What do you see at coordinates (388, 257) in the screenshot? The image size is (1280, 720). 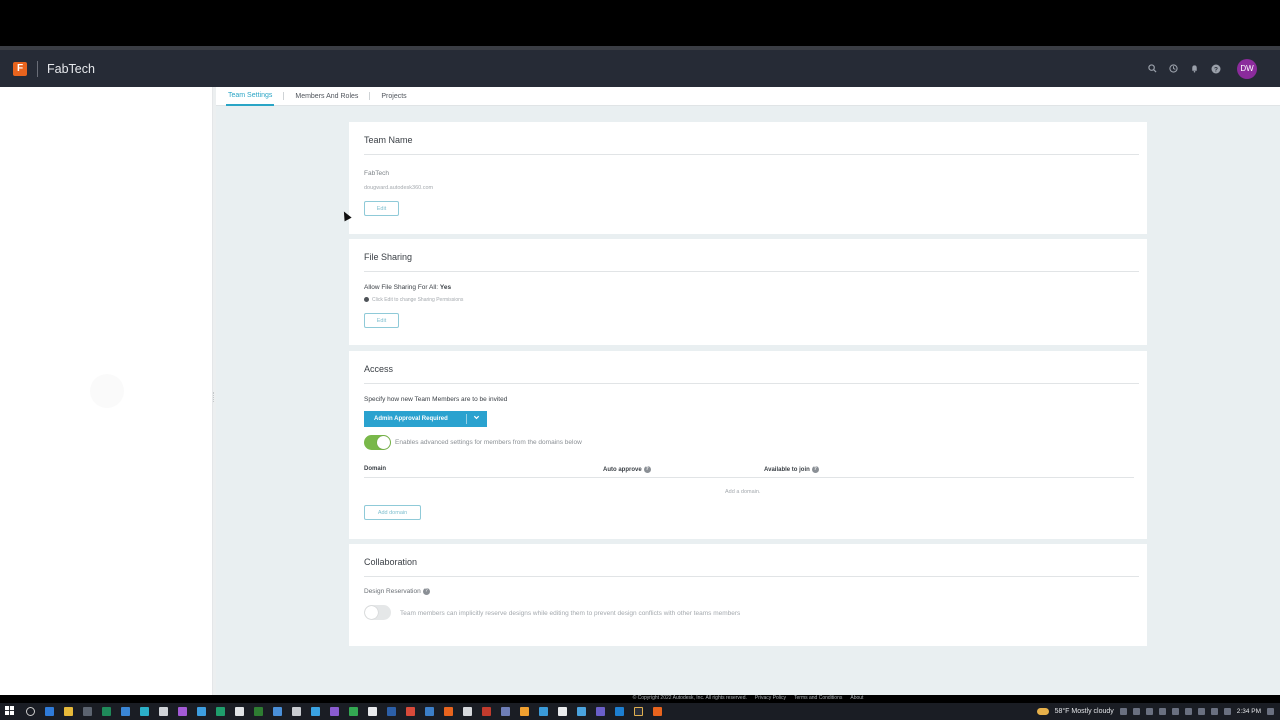 I see `file-sharing-title: File Sharing` at bounding box center [388, 257].